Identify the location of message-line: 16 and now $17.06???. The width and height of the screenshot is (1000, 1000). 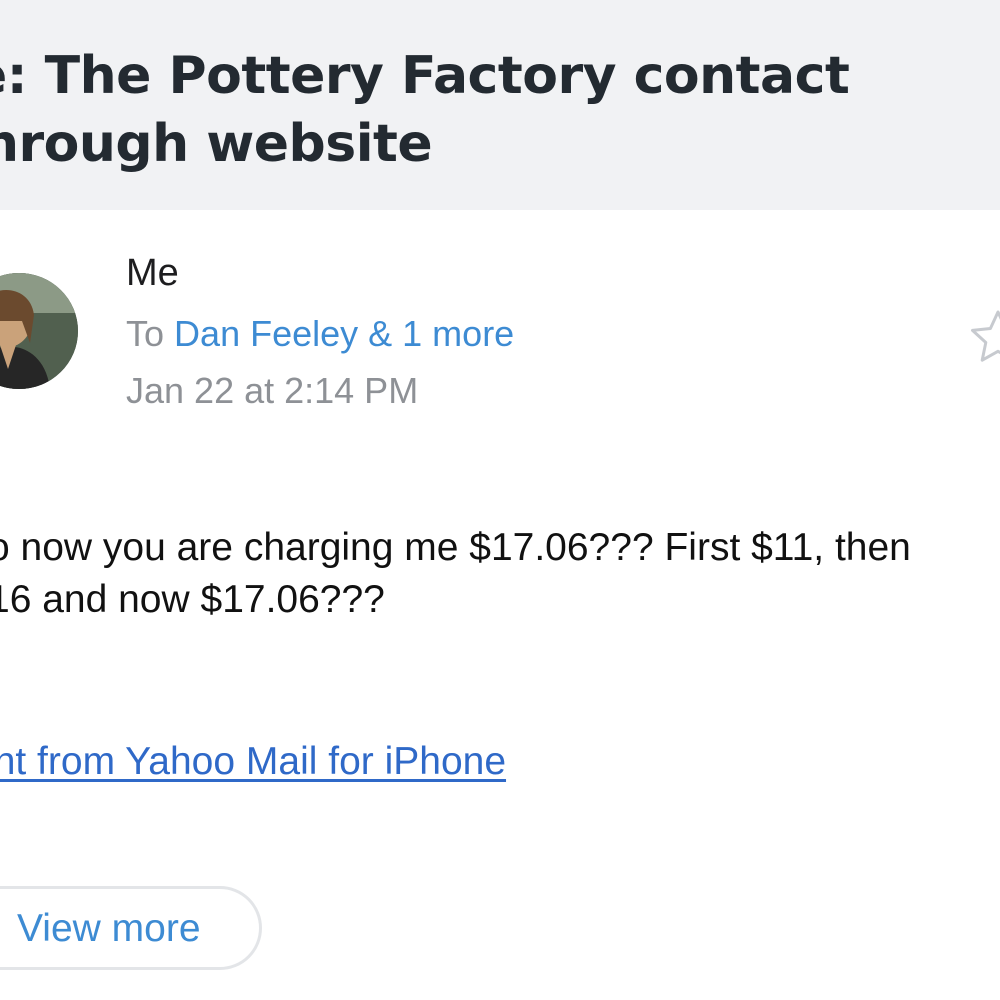
(192, 599).